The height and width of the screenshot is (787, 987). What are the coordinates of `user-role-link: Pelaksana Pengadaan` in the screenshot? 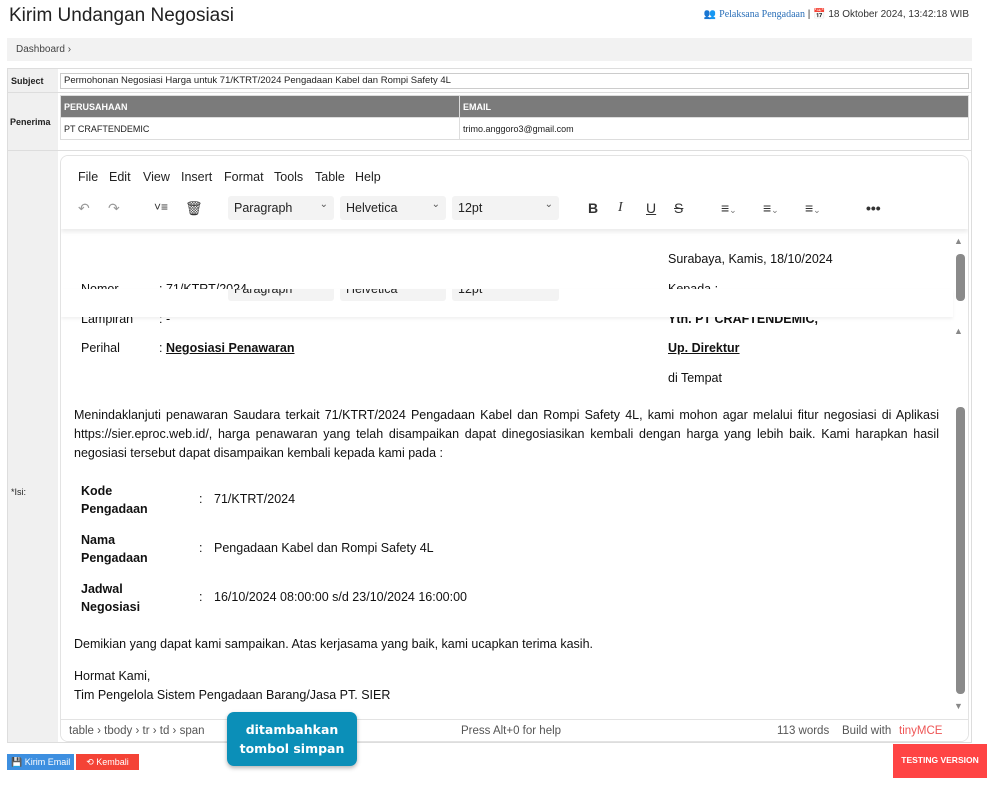 It's located at (762, 14).